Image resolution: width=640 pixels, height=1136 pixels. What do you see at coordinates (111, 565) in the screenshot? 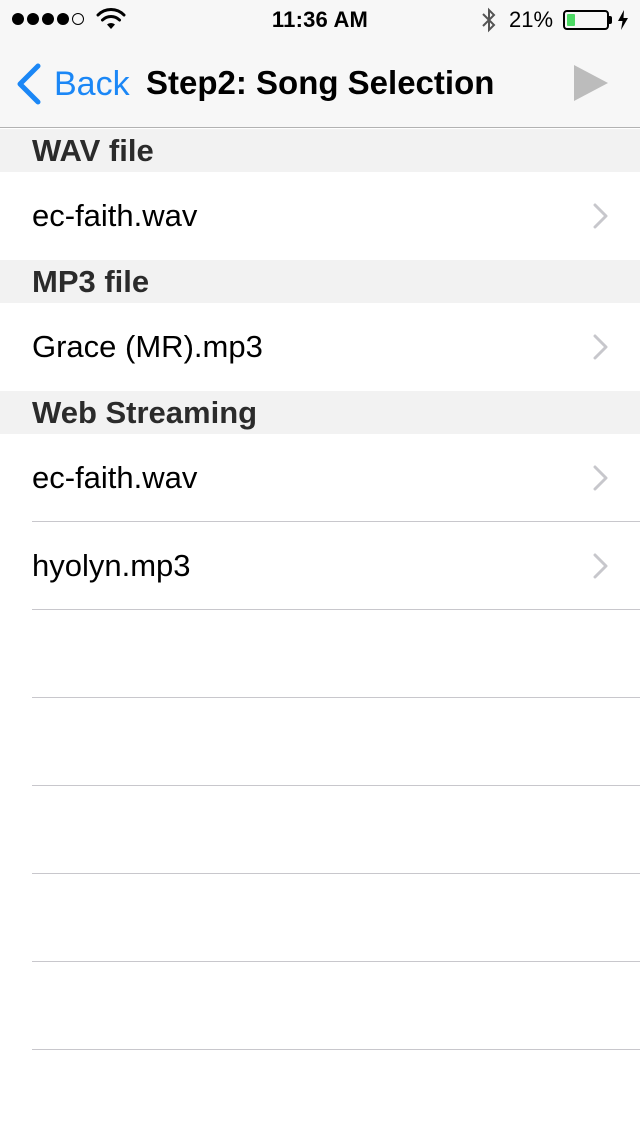
I see `song-name: hyolyn.mp3` at bounding box center [111, 565].